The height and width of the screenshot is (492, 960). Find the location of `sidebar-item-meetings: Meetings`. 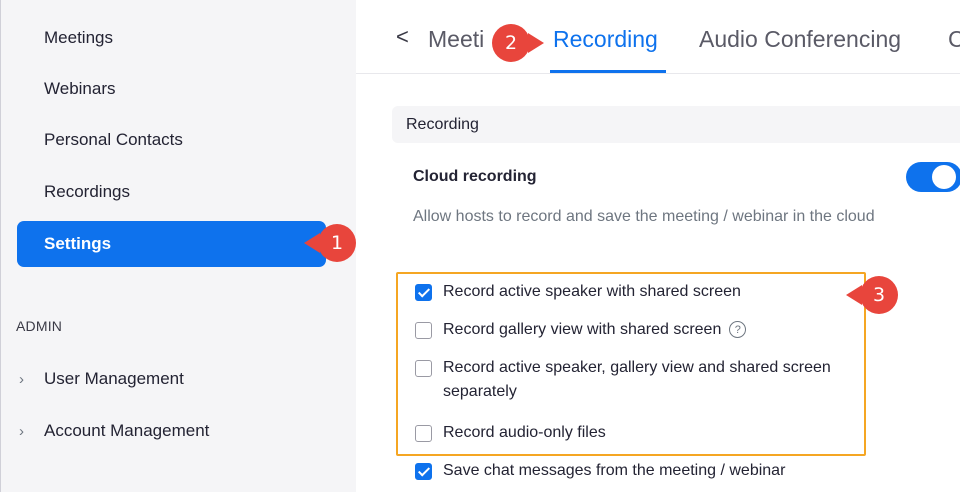

sidebar-item-meetings: Meetings is located at coordinates (171, 38).